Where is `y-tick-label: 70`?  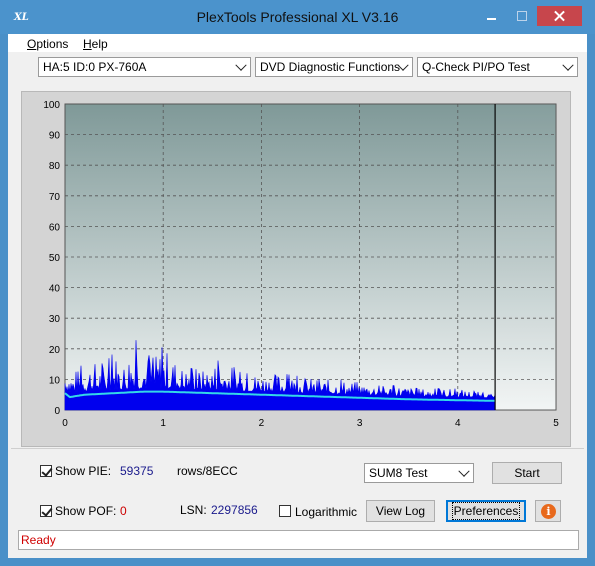
y-tick-label: 70 is located at coordinates (55, 197).